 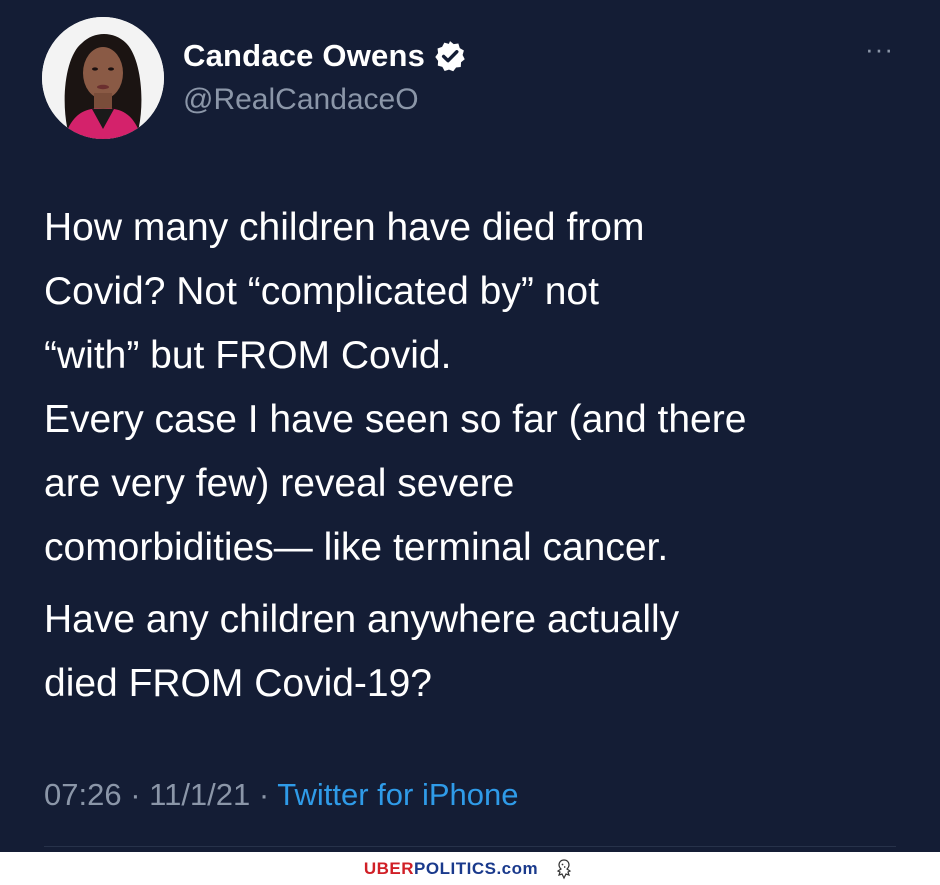 What do you see at coordinates (450, 56) in the screenshot?
I see `verified-badge-icon` at bounding box center [450, 56].